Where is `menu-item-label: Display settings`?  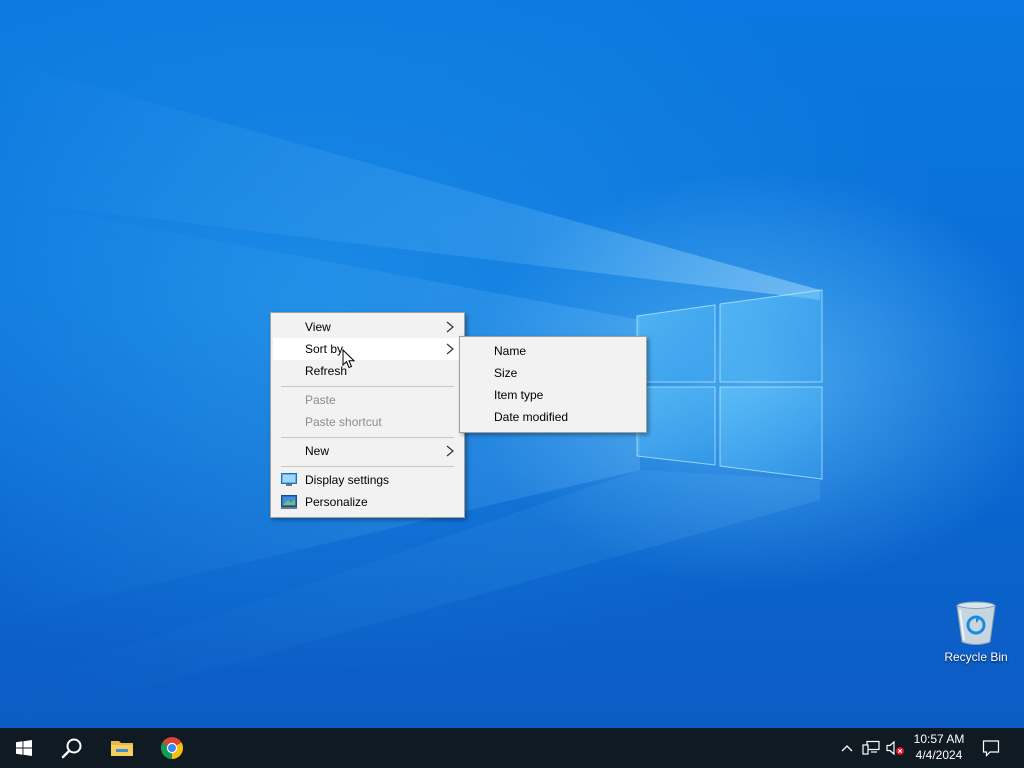 menu-item-label: Display settings is located at coordinates (347, 480).